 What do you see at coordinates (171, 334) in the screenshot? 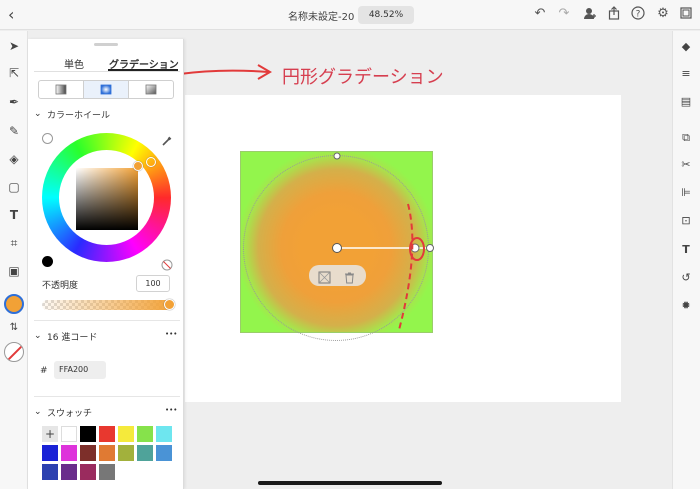
I see `hex-more-menu: •••` at bounding box center [171, 334].